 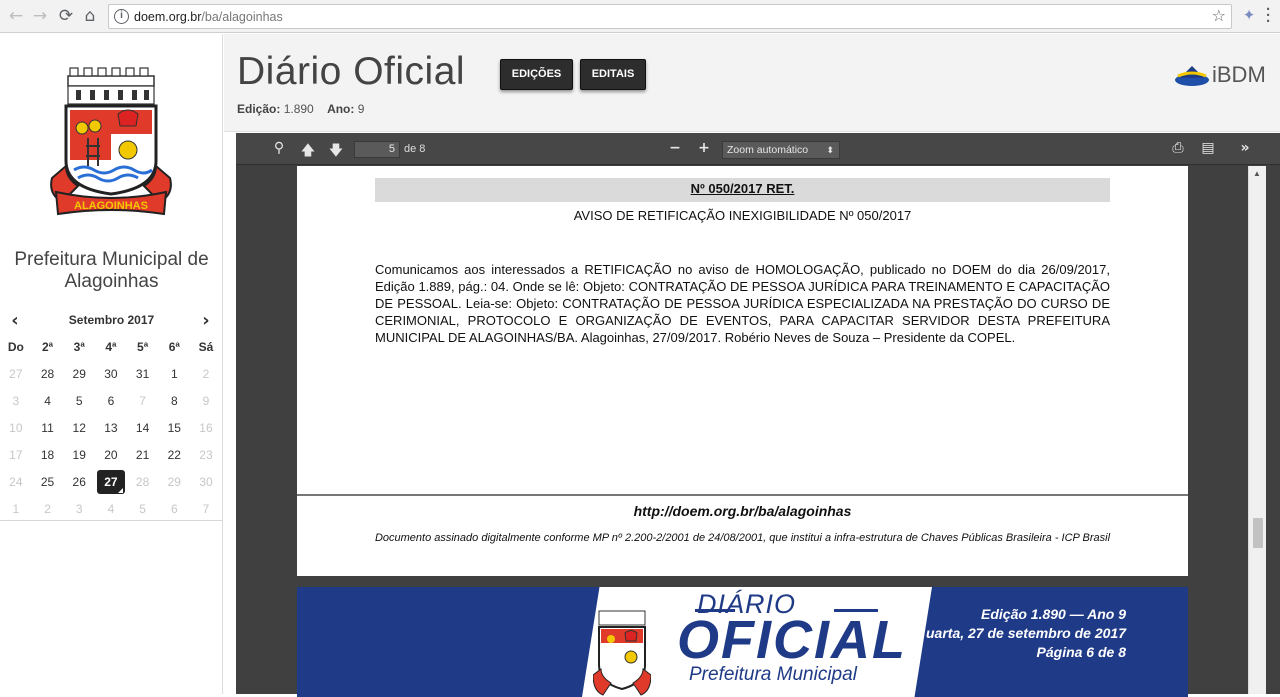 I want to click on calendar-month-title: Setembro 2017, so click(x=111, y=320).